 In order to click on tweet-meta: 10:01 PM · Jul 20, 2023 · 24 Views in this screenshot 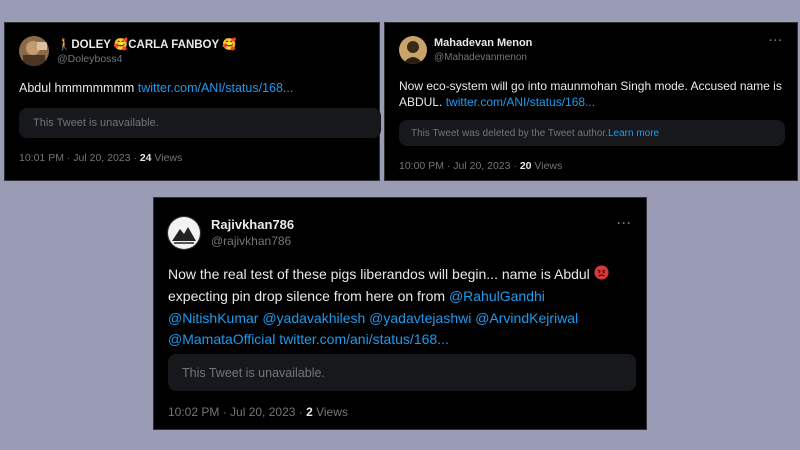, I will do `click(100, 158)`.